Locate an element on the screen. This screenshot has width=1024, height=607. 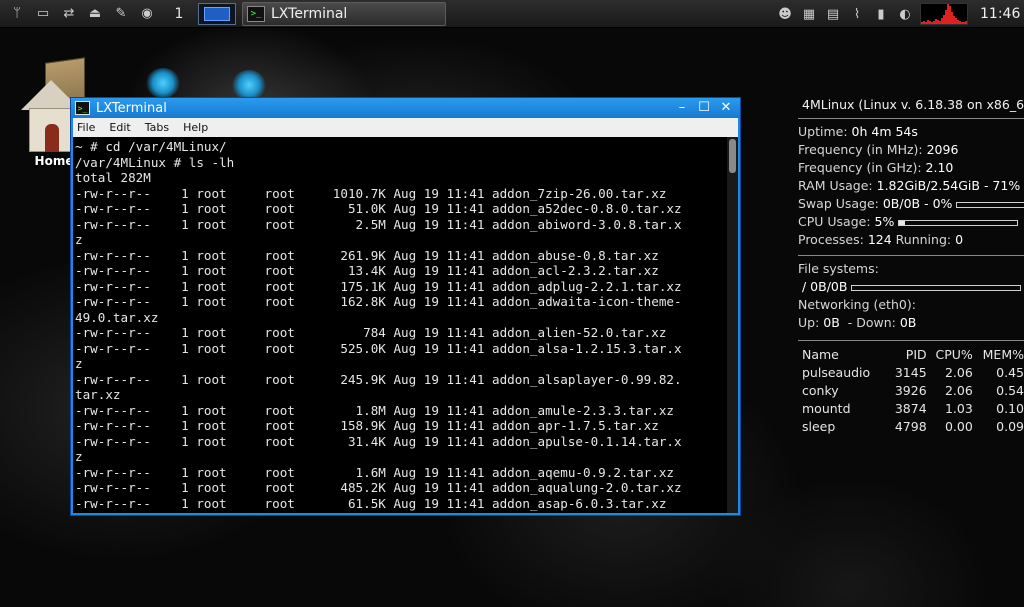
pager-screen is located at coordinates (217, 13).